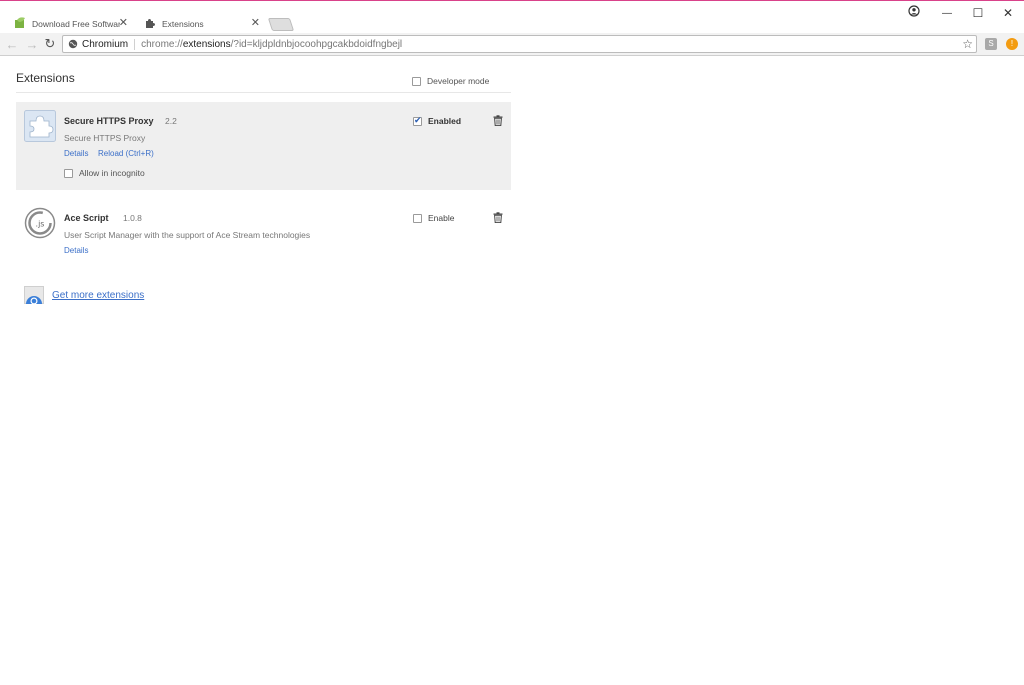 This screenshot has width=1024, height=685. Describe the element at coordinates (281, 24) in the screenshot. I see `new-tab-button` at that location.